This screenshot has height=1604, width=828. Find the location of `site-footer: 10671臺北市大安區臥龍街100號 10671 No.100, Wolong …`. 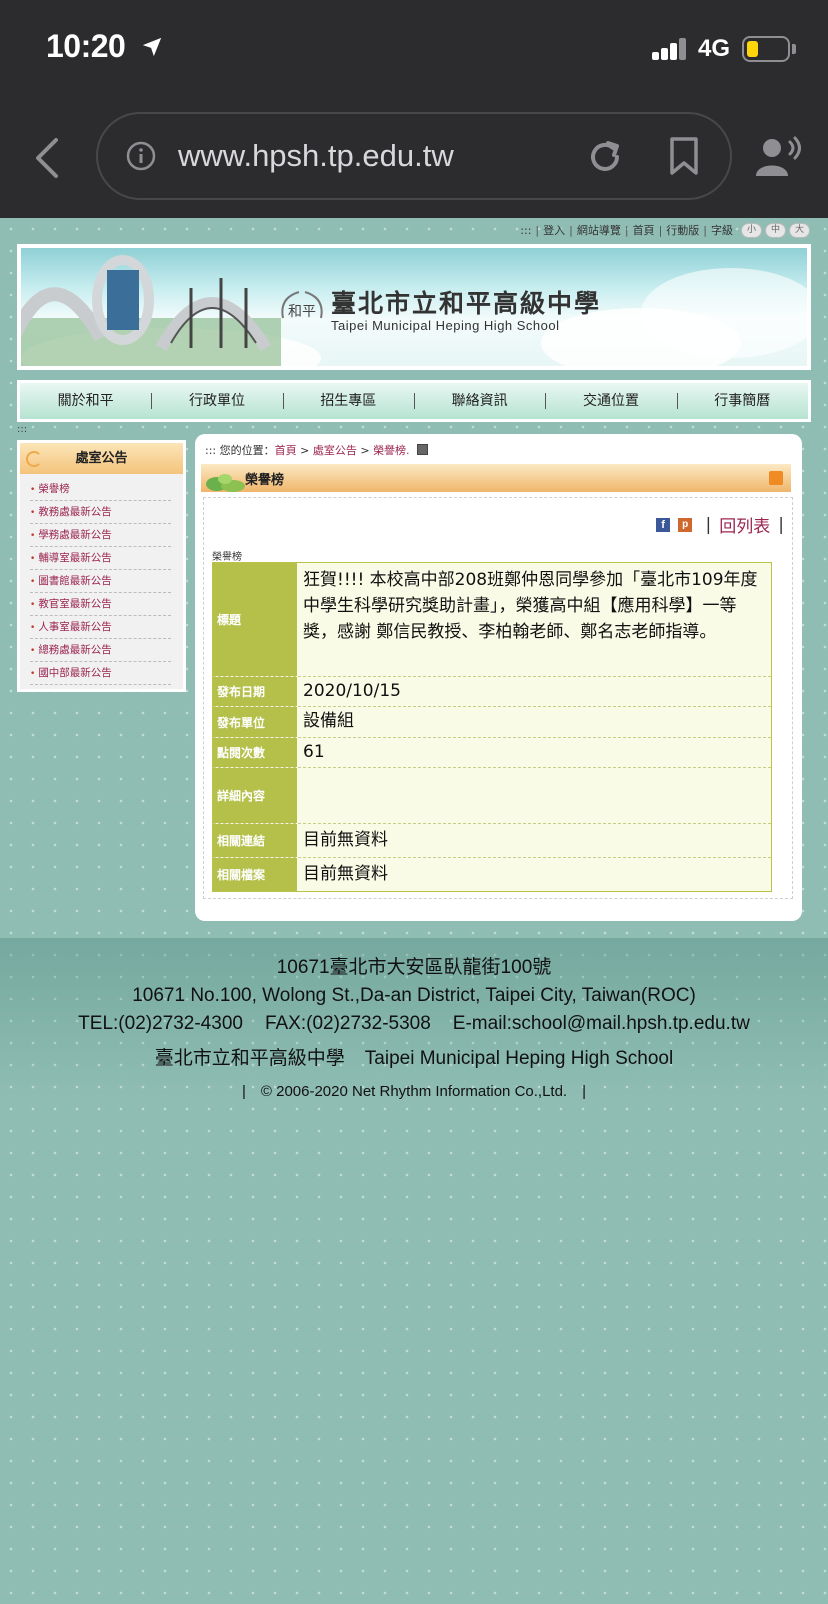

site-footer: 10671臺北市大安區臥龍街100號 10671 No.100, Wolong … is located at coordinates (414, 1038).